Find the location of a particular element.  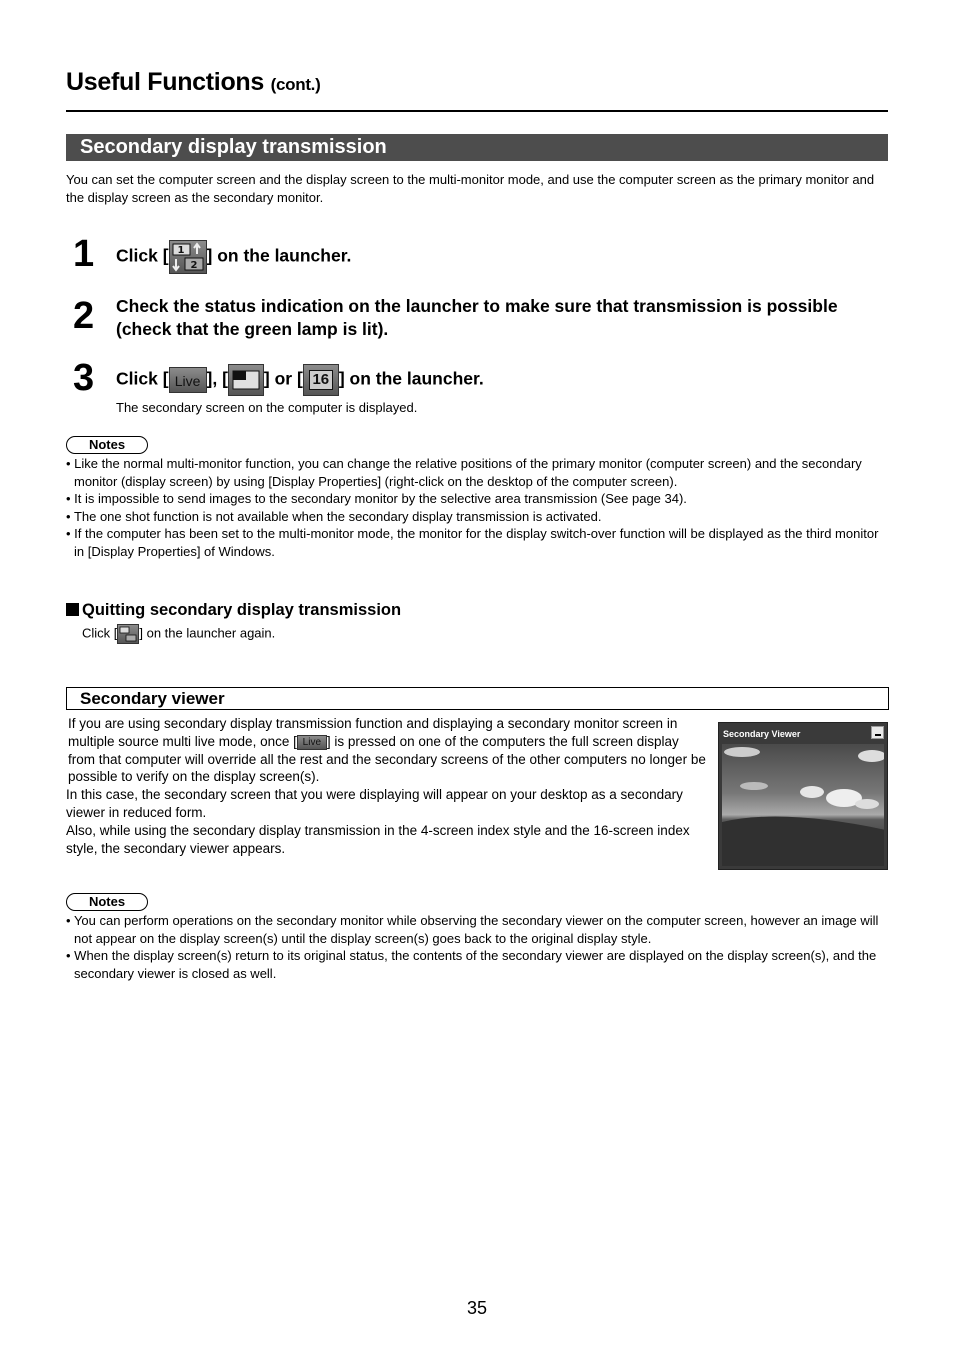

secondary-display-icon: 1 2 is located at coordinates (187, 257).